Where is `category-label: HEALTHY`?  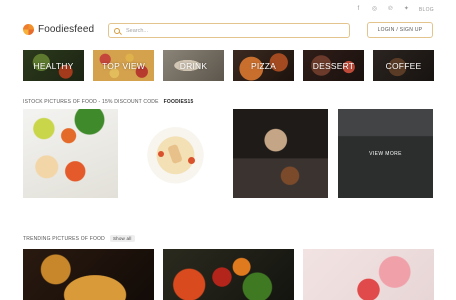
category-label: HEALTHY is located at coordinates (53, 65).